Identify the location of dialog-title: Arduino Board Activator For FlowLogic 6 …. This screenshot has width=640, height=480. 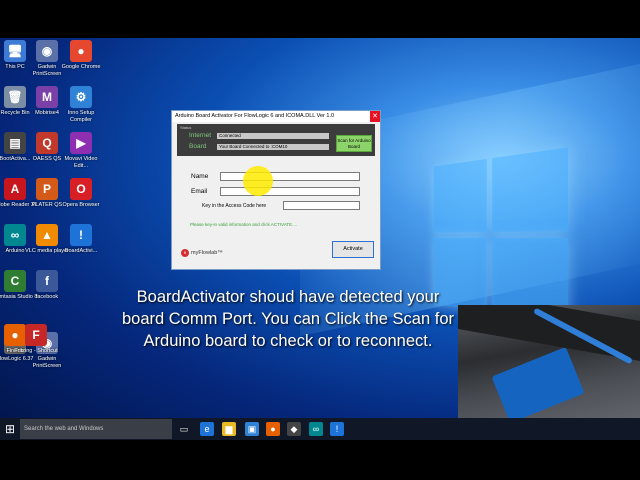
(255, 116).